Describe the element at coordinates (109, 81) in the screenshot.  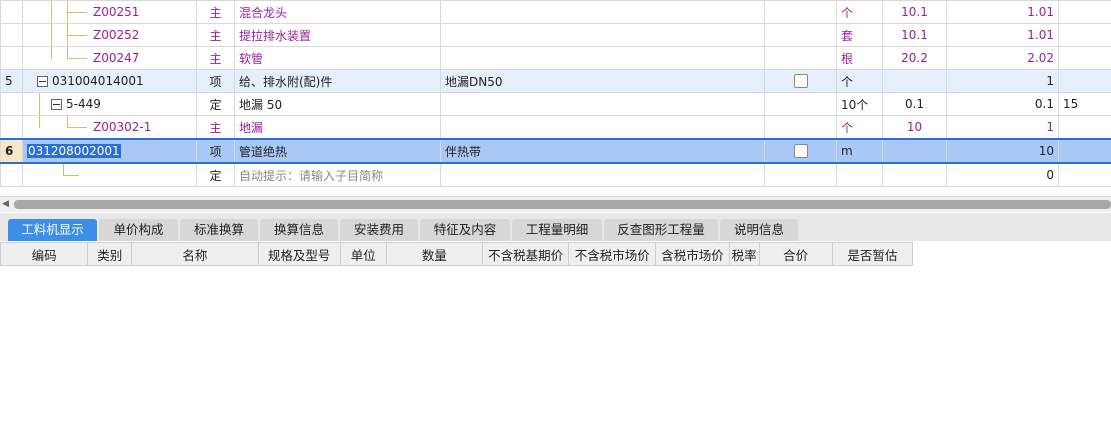
I see `row-code: 031004014001` at that location.